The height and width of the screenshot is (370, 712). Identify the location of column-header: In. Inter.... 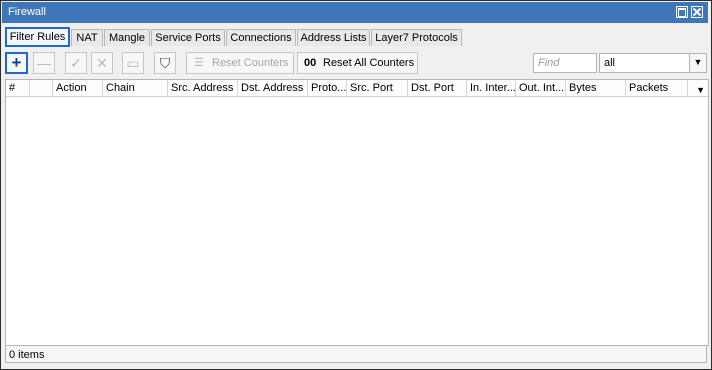
(491, 88).